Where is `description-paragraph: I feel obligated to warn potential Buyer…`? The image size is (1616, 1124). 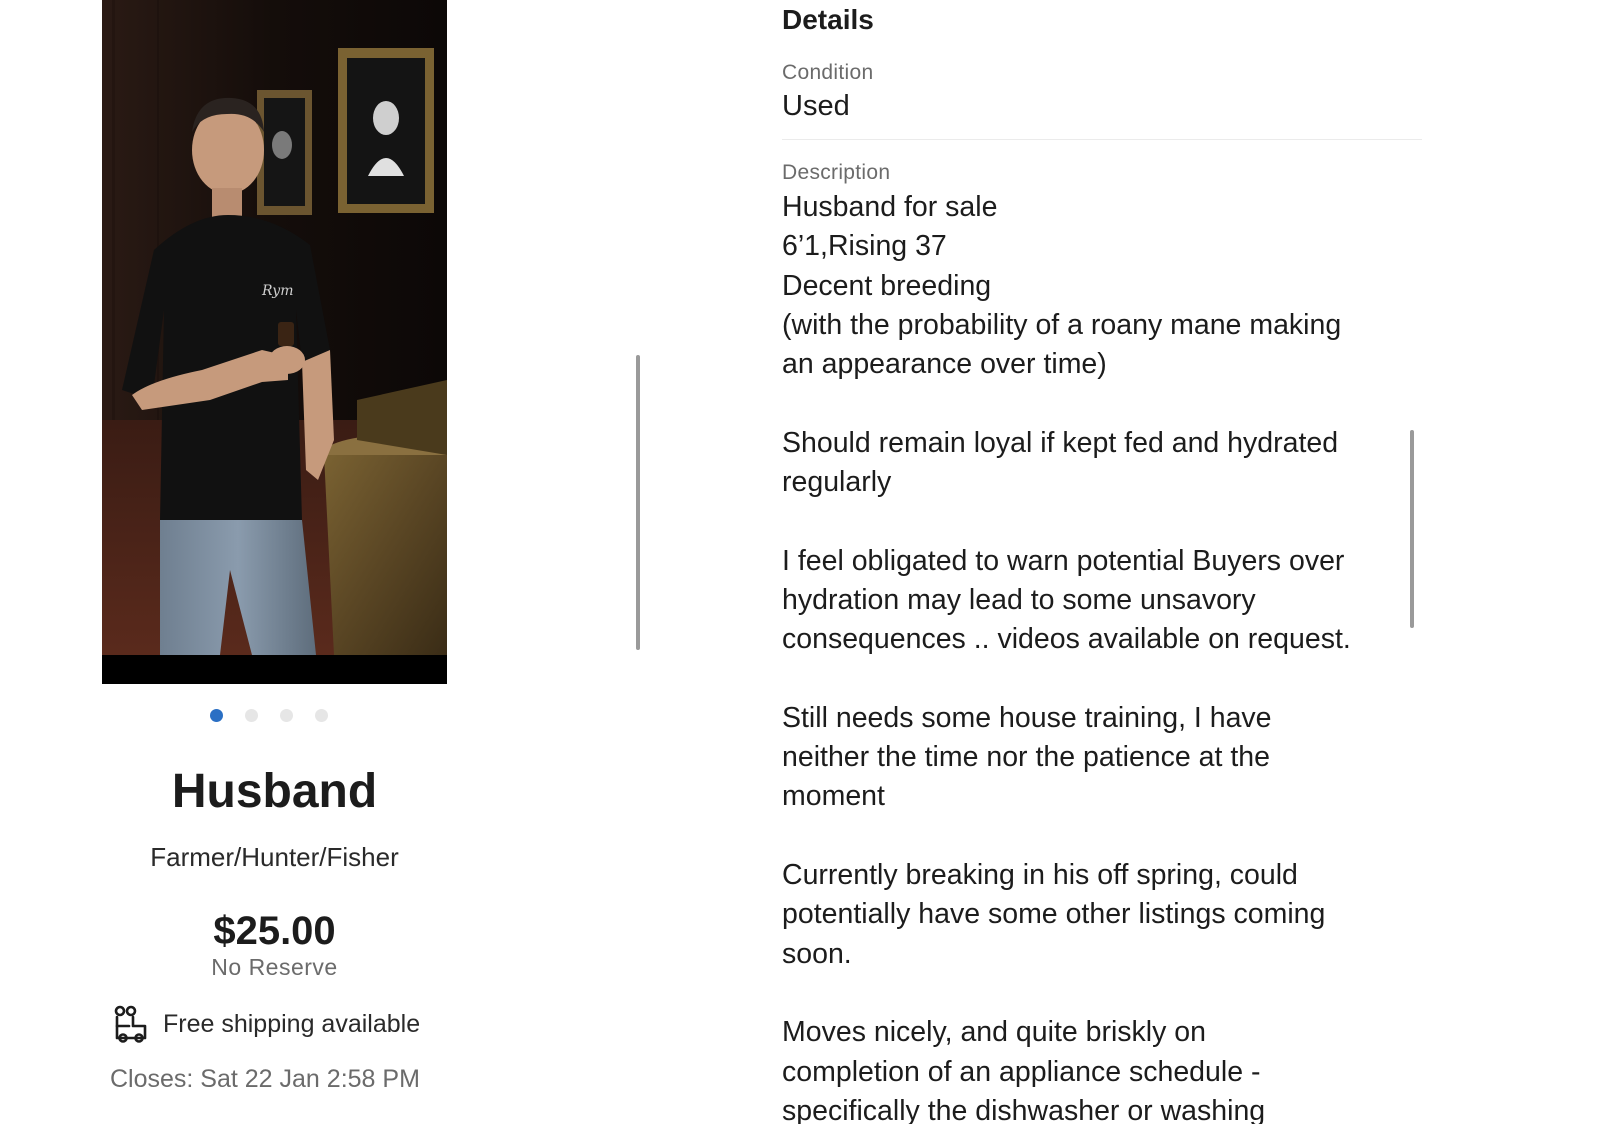 description-paragraph: I feel obligated to warn potential Buyer… is located at coordinates (1102, 601).